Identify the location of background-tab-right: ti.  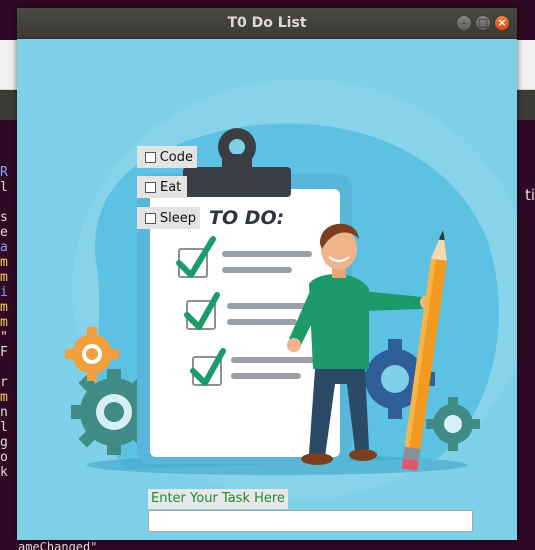
(529, 195).